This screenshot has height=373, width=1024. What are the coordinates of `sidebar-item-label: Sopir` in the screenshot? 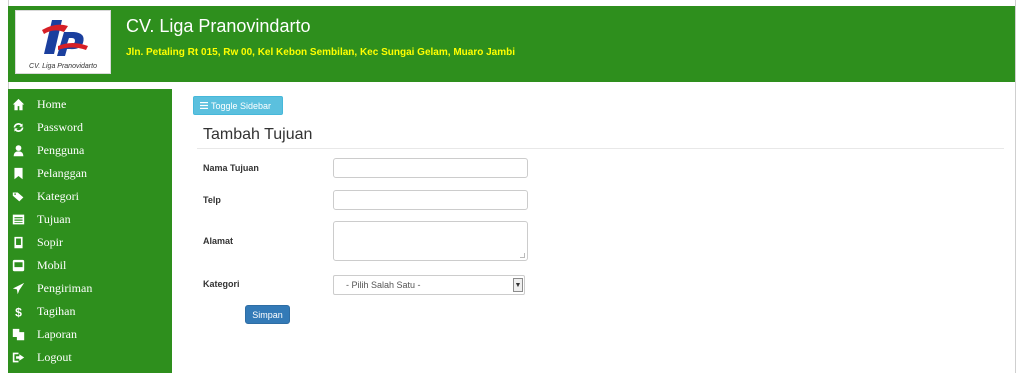 It's located at (50, 241).